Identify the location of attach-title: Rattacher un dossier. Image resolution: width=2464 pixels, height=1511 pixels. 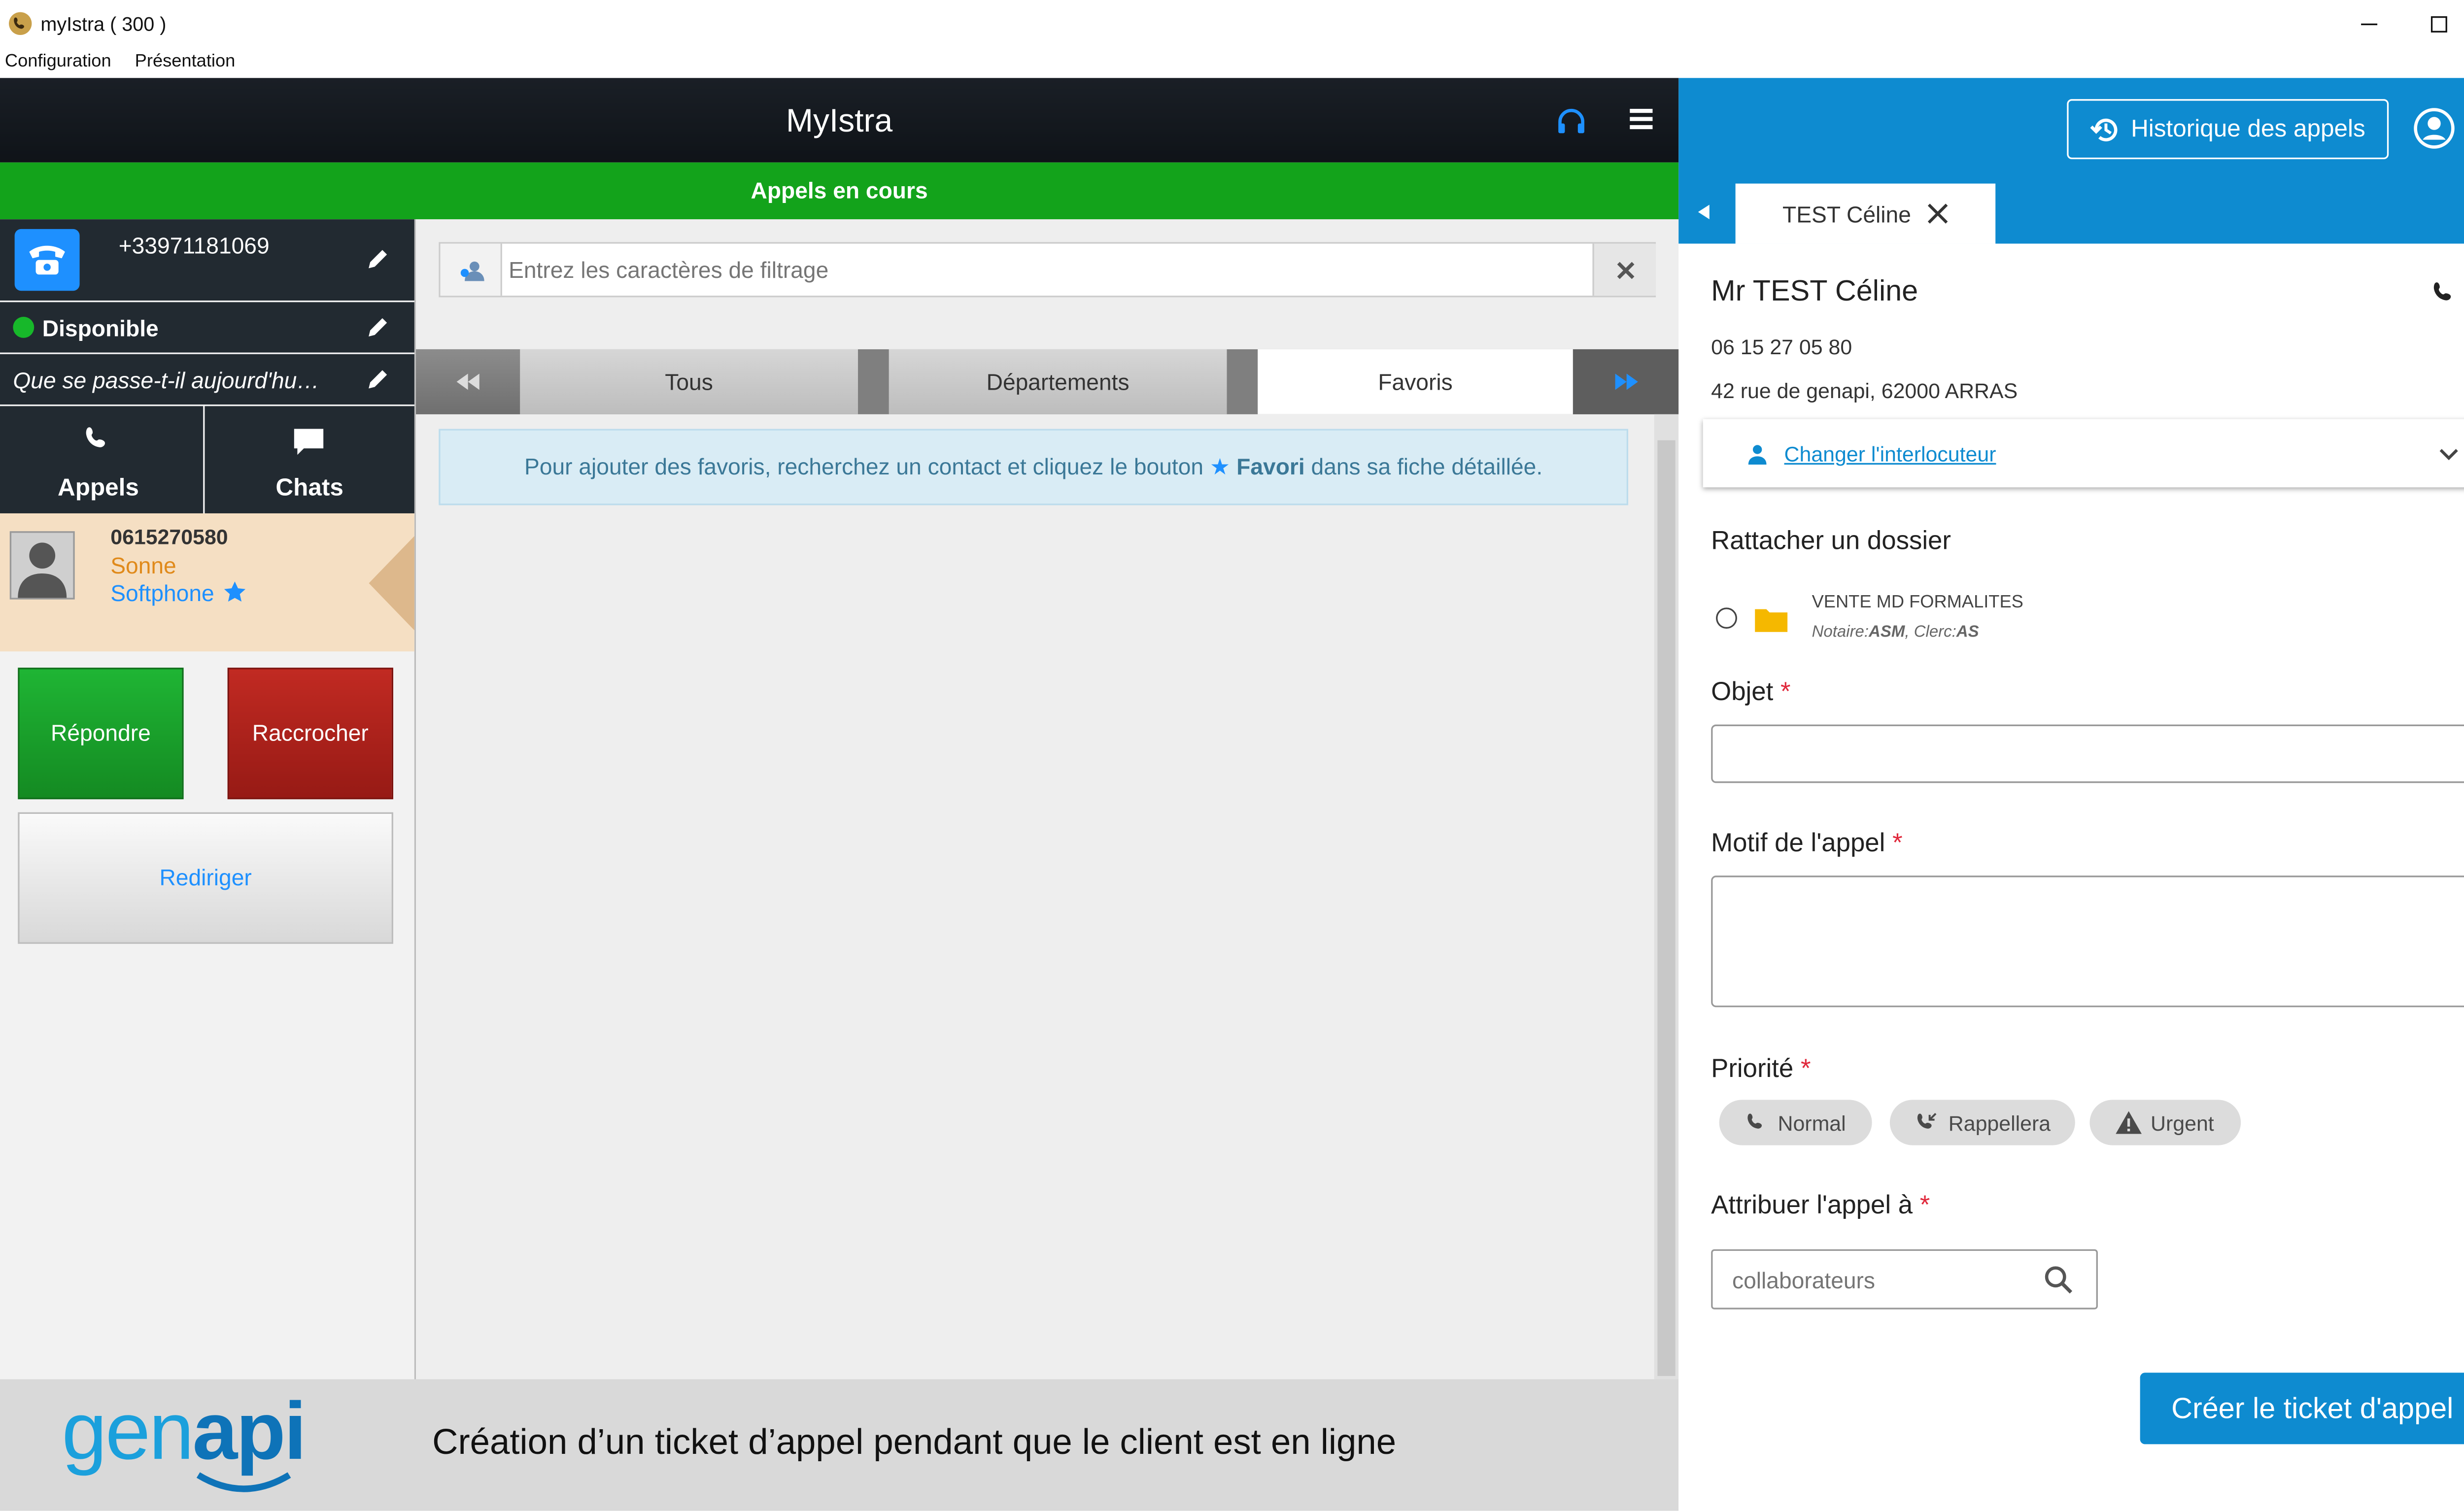
(1831, 542).